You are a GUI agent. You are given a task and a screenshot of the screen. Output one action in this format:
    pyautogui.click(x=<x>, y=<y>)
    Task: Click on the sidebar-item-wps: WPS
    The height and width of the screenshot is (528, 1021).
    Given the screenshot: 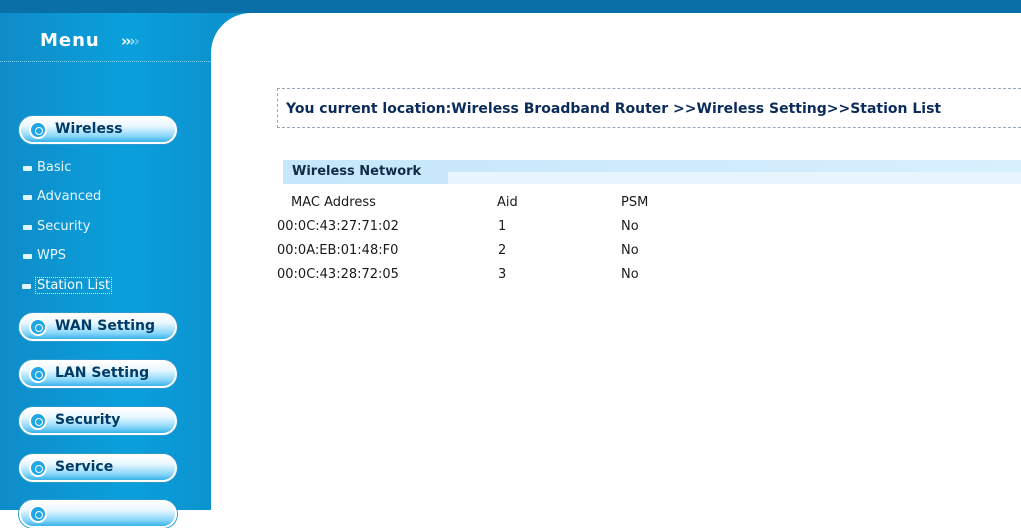 What is the action you would take?
    pyautogui.click(x=44, y=255)
    